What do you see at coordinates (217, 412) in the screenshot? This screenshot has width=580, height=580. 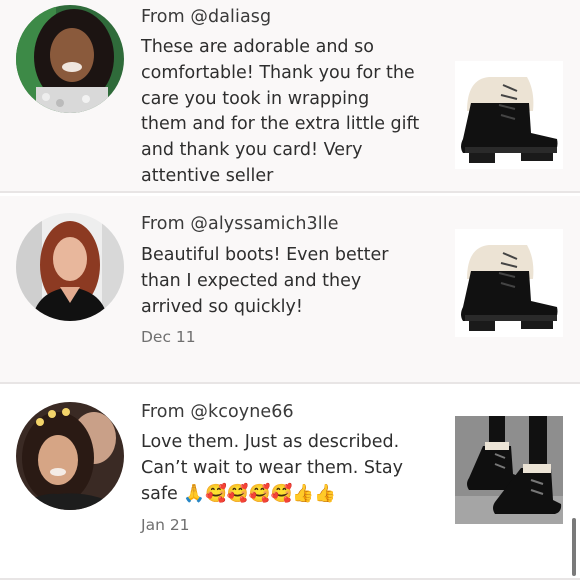 I see `reviewer-handle: From @kcoyne66` at bounding box center [217, 412].